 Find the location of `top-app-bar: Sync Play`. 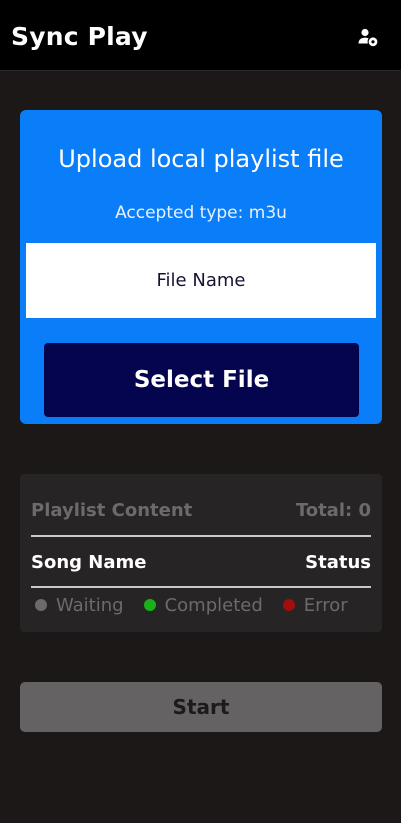

top-app-bar: Sync Play is located at coordinates (200, 35).